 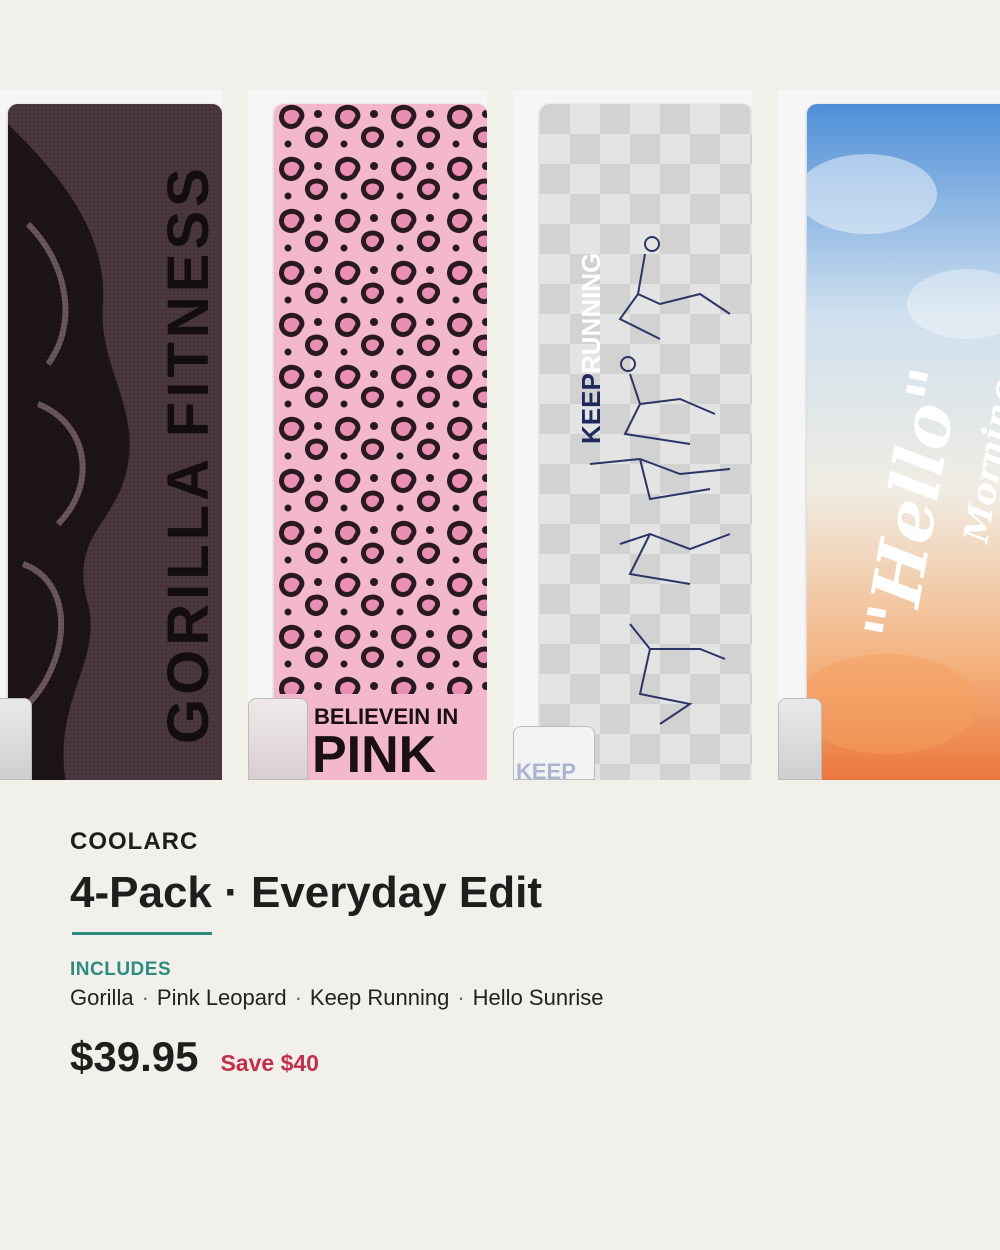 I want to click on towel-image-pink-leopard: BELIEVEIN IN PINK, so click(x=380, y=442).